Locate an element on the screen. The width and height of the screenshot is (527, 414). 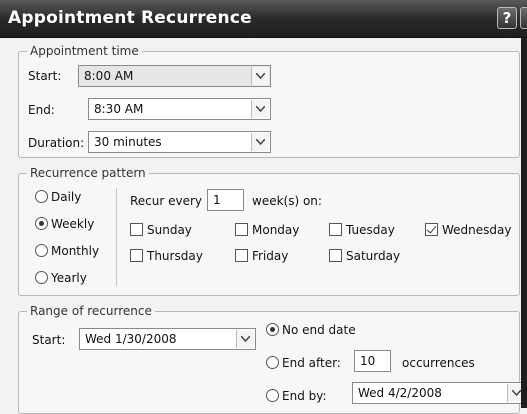
checkbox-saturday: Saturday is located at coordinates (364, 256).